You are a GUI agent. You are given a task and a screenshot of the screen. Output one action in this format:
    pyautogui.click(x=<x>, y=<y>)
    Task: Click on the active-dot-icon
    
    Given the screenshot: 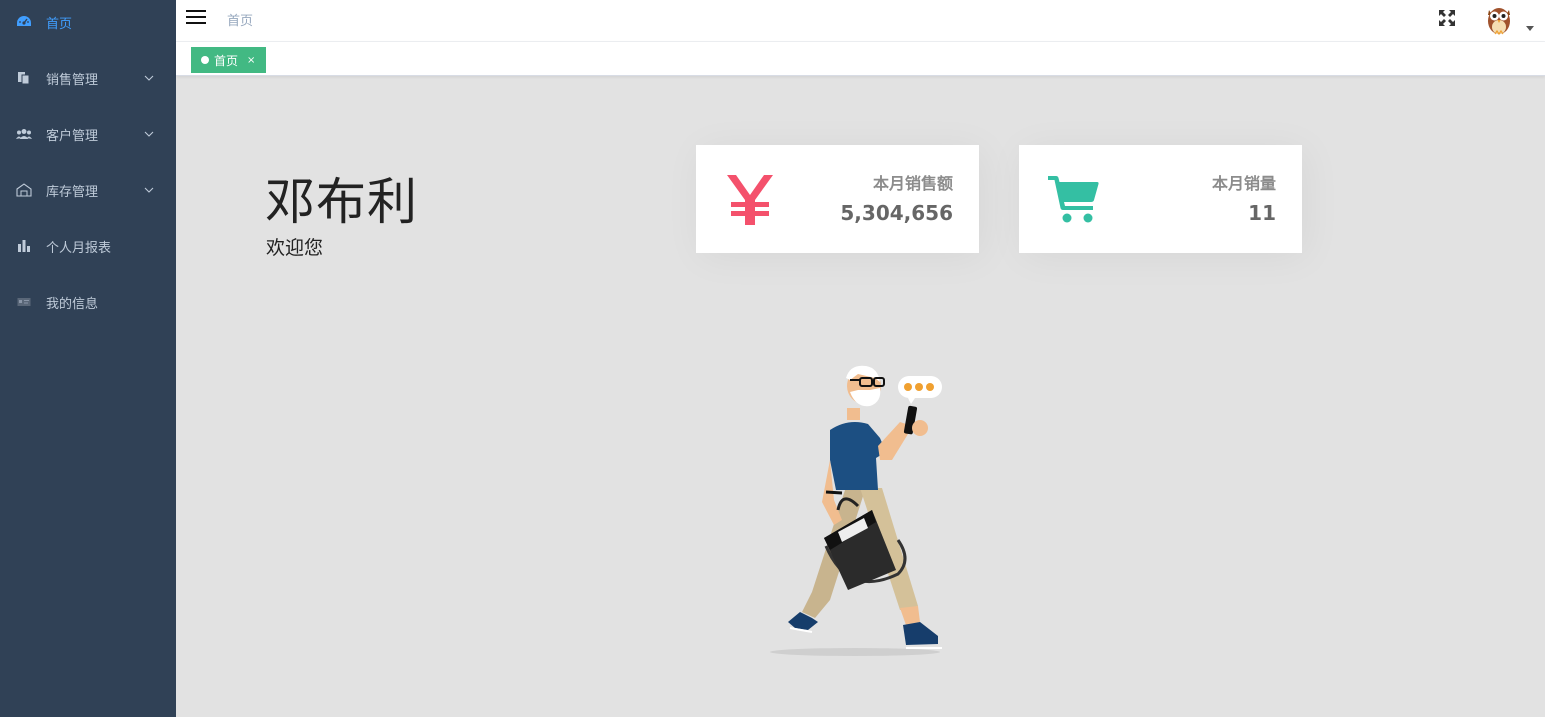 What is the action you would take?
    pyautogui.click(x=205, y=60)
    